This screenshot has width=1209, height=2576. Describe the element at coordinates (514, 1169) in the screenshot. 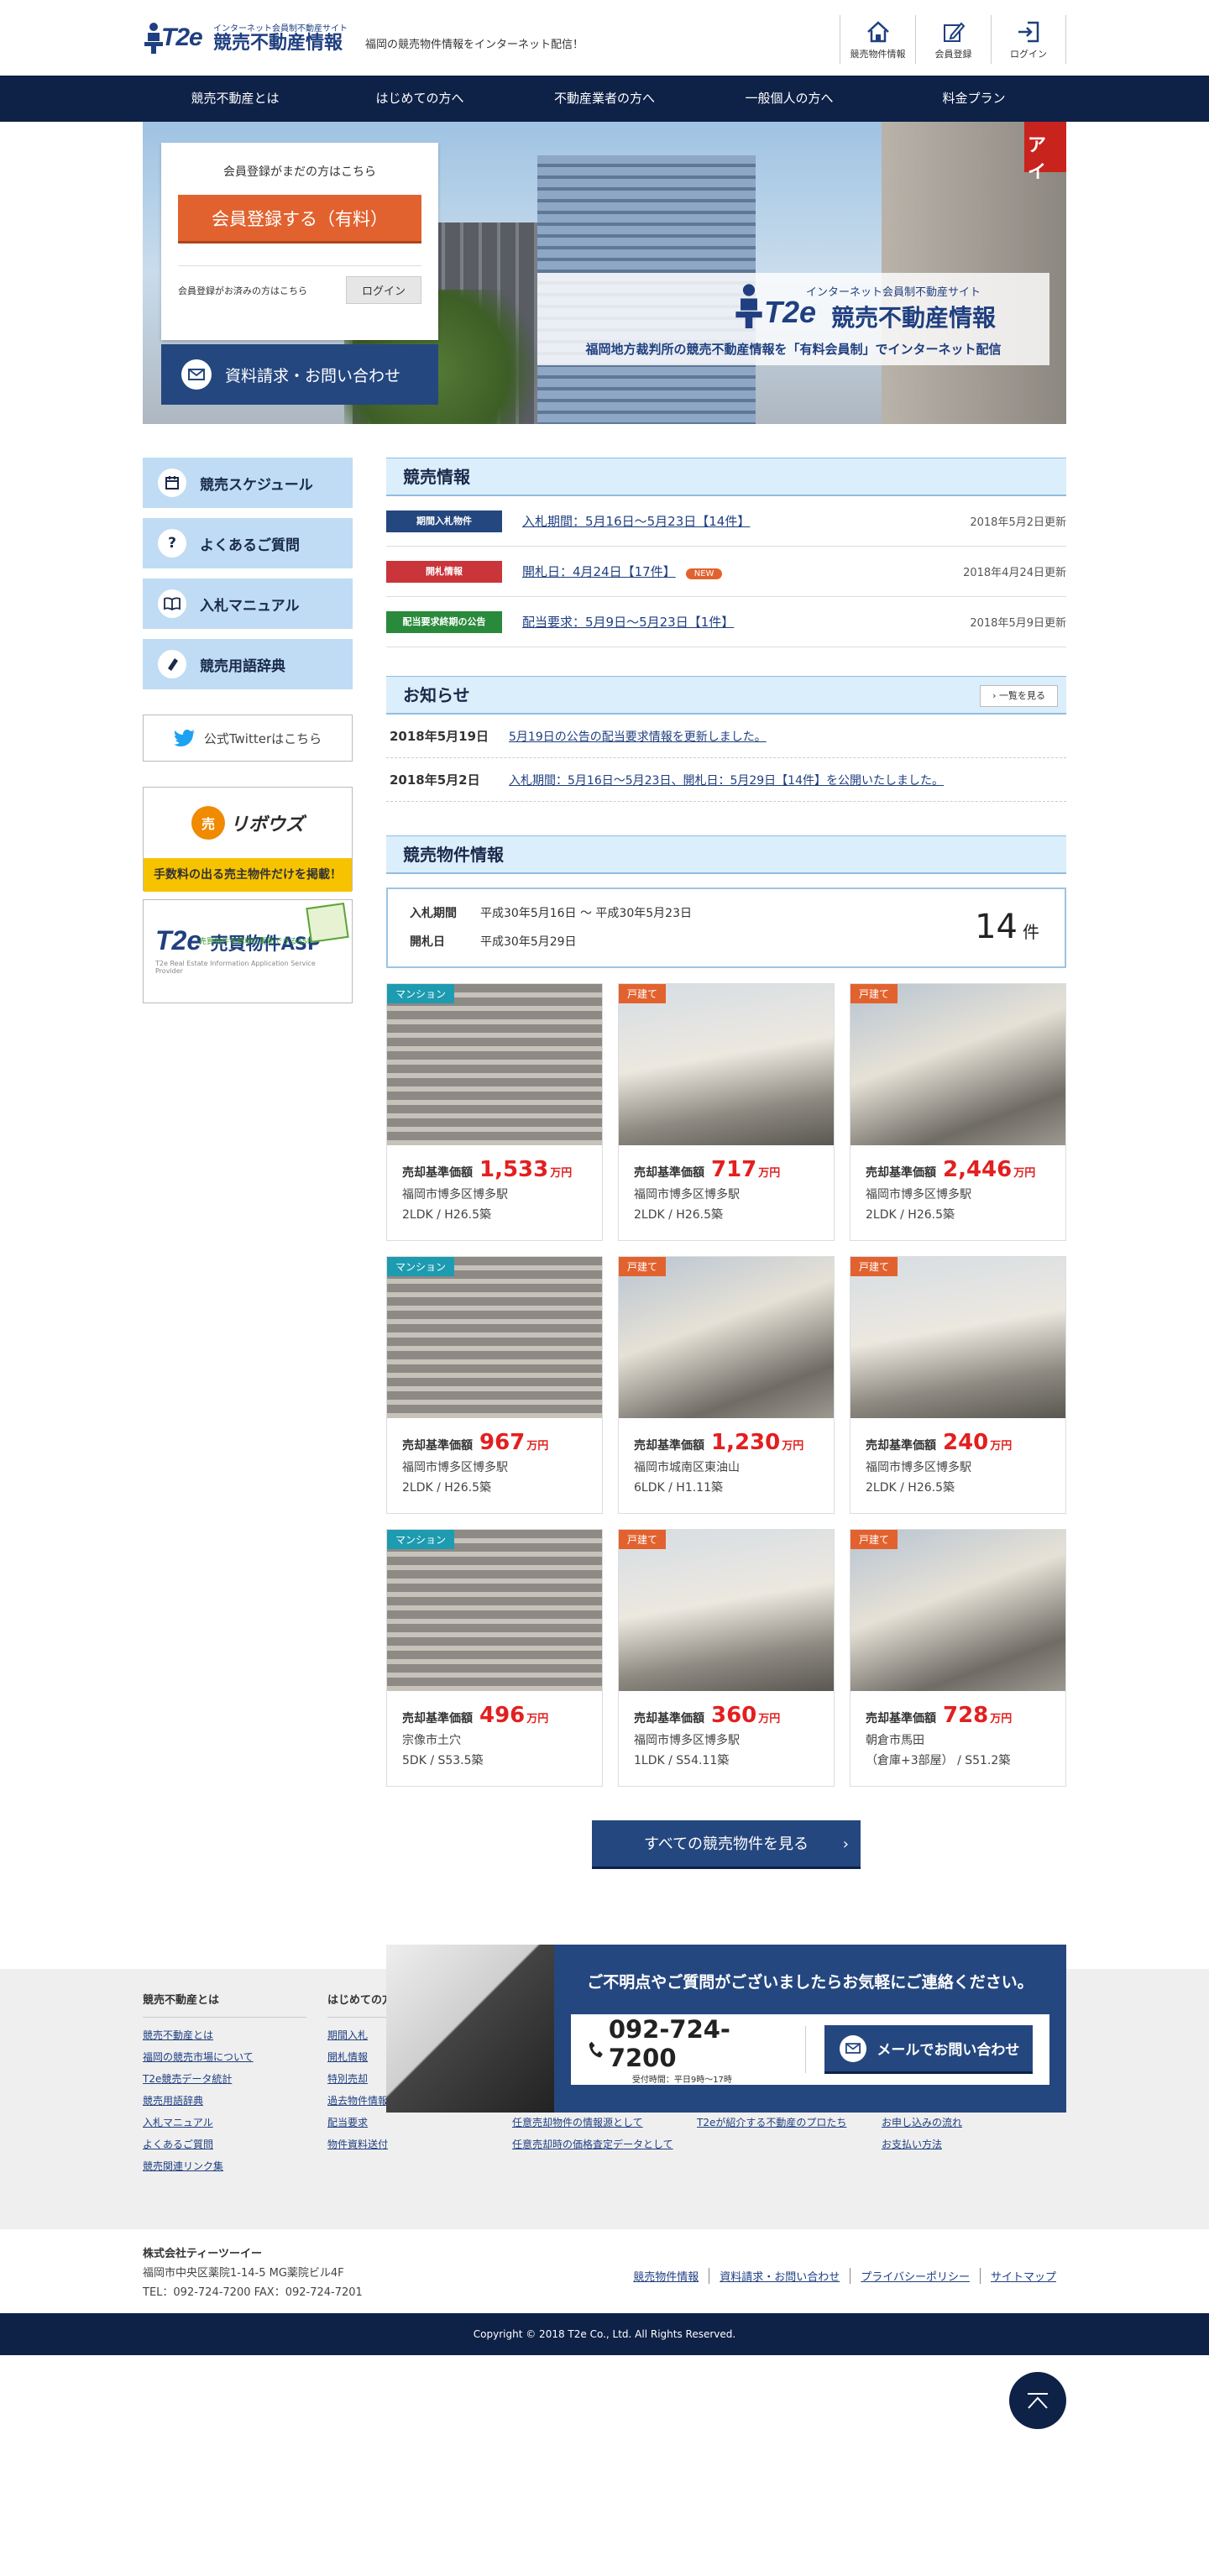

I see `price-value: 1,533` at that location.